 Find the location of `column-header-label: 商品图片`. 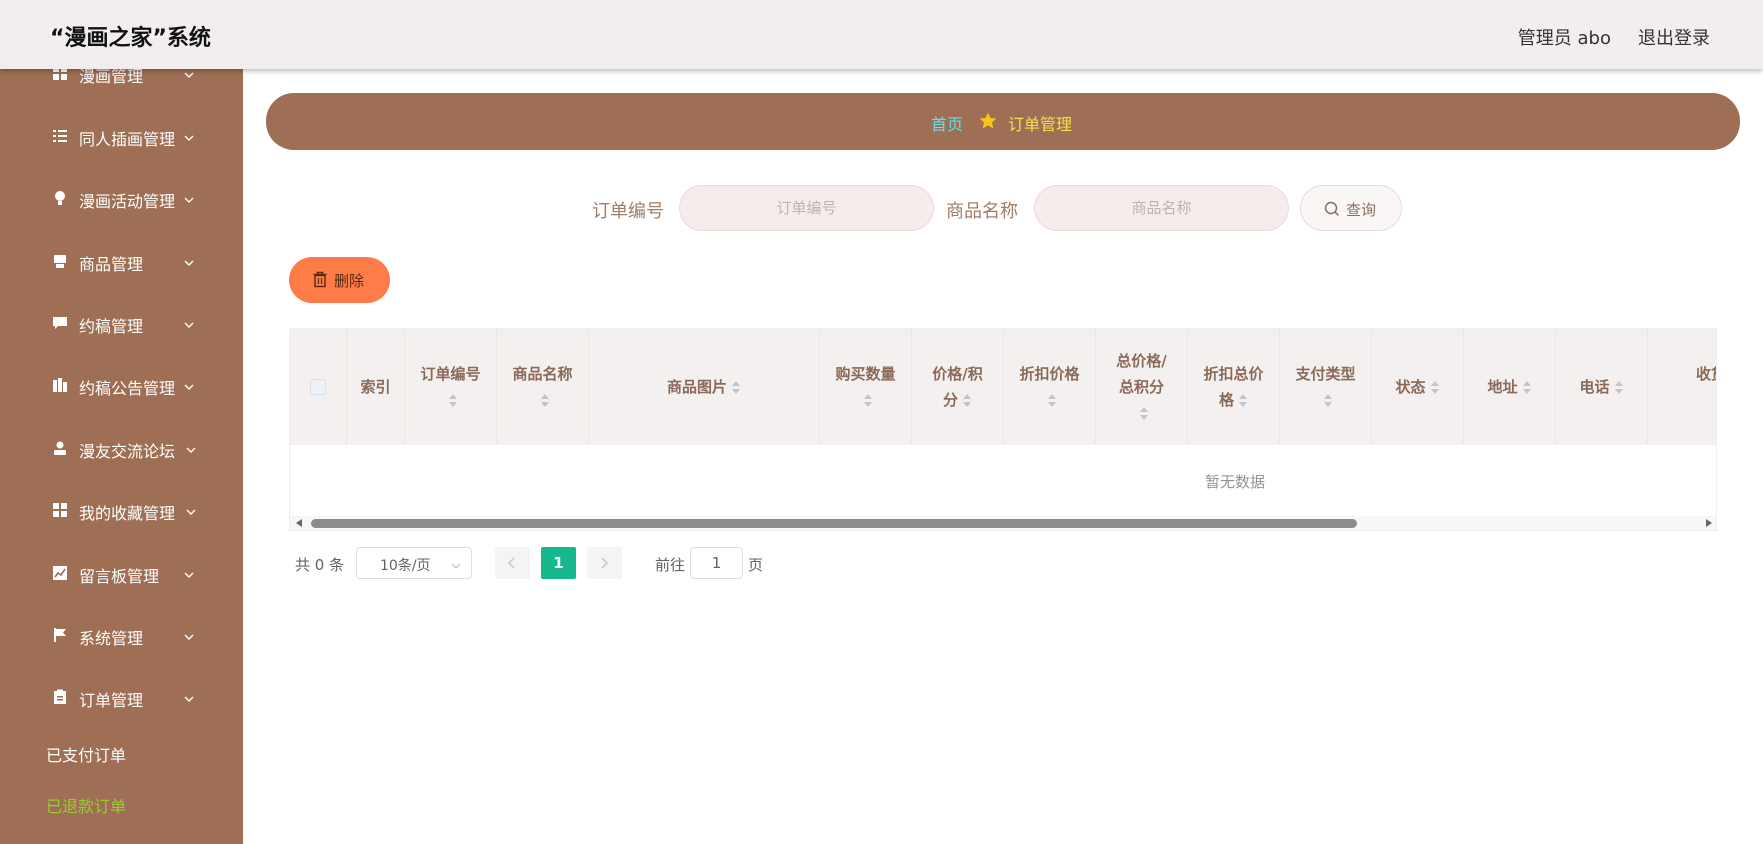

column-header-label: 商品图片 is located at coordinates (696, 387).